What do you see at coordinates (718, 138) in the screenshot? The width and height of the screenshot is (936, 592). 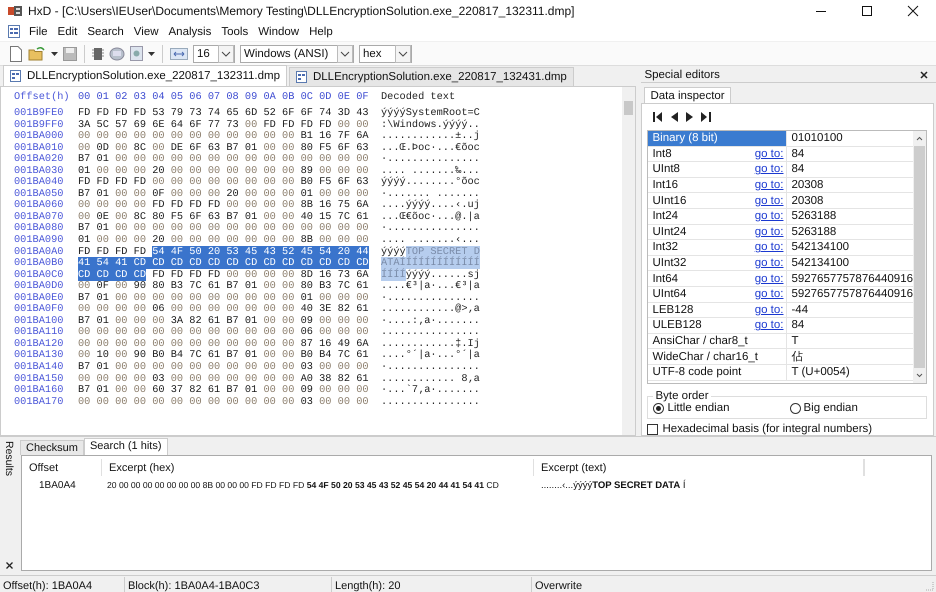 I see `type-name-cell: Binary (8 bit)` at bounding box center [718, 138].